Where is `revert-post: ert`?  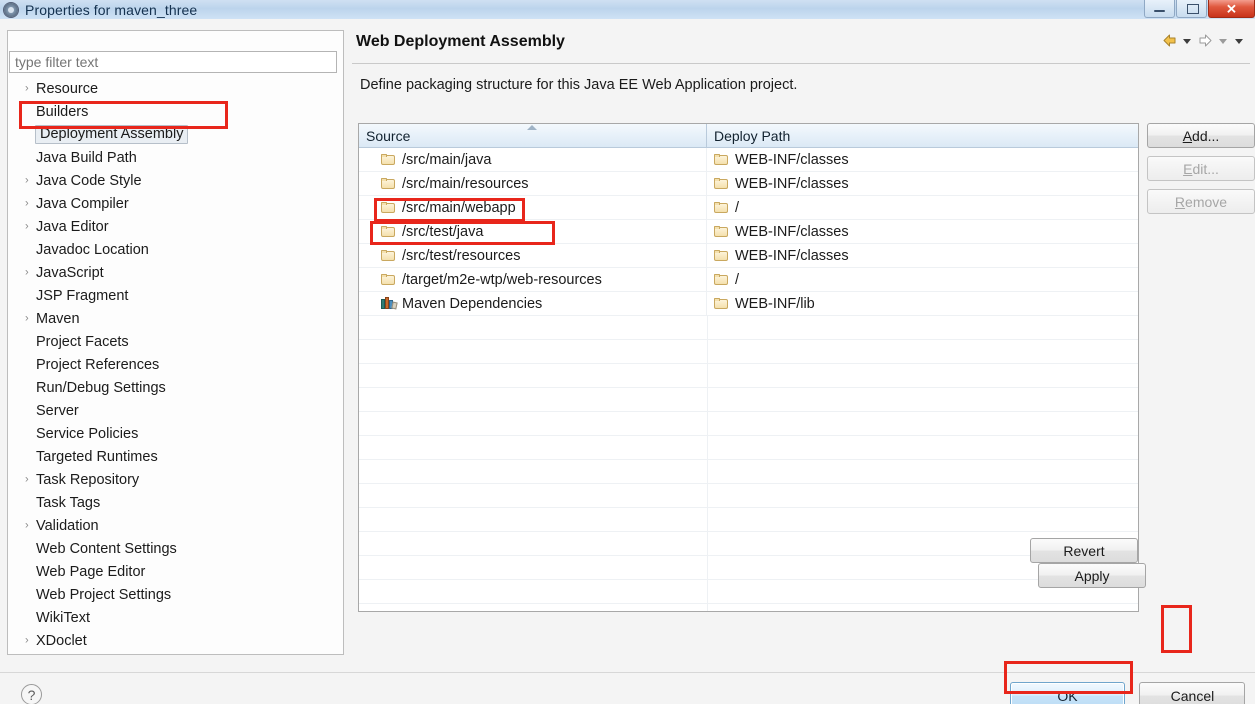
revert-post: ert is located at coordinates (1096, 550).